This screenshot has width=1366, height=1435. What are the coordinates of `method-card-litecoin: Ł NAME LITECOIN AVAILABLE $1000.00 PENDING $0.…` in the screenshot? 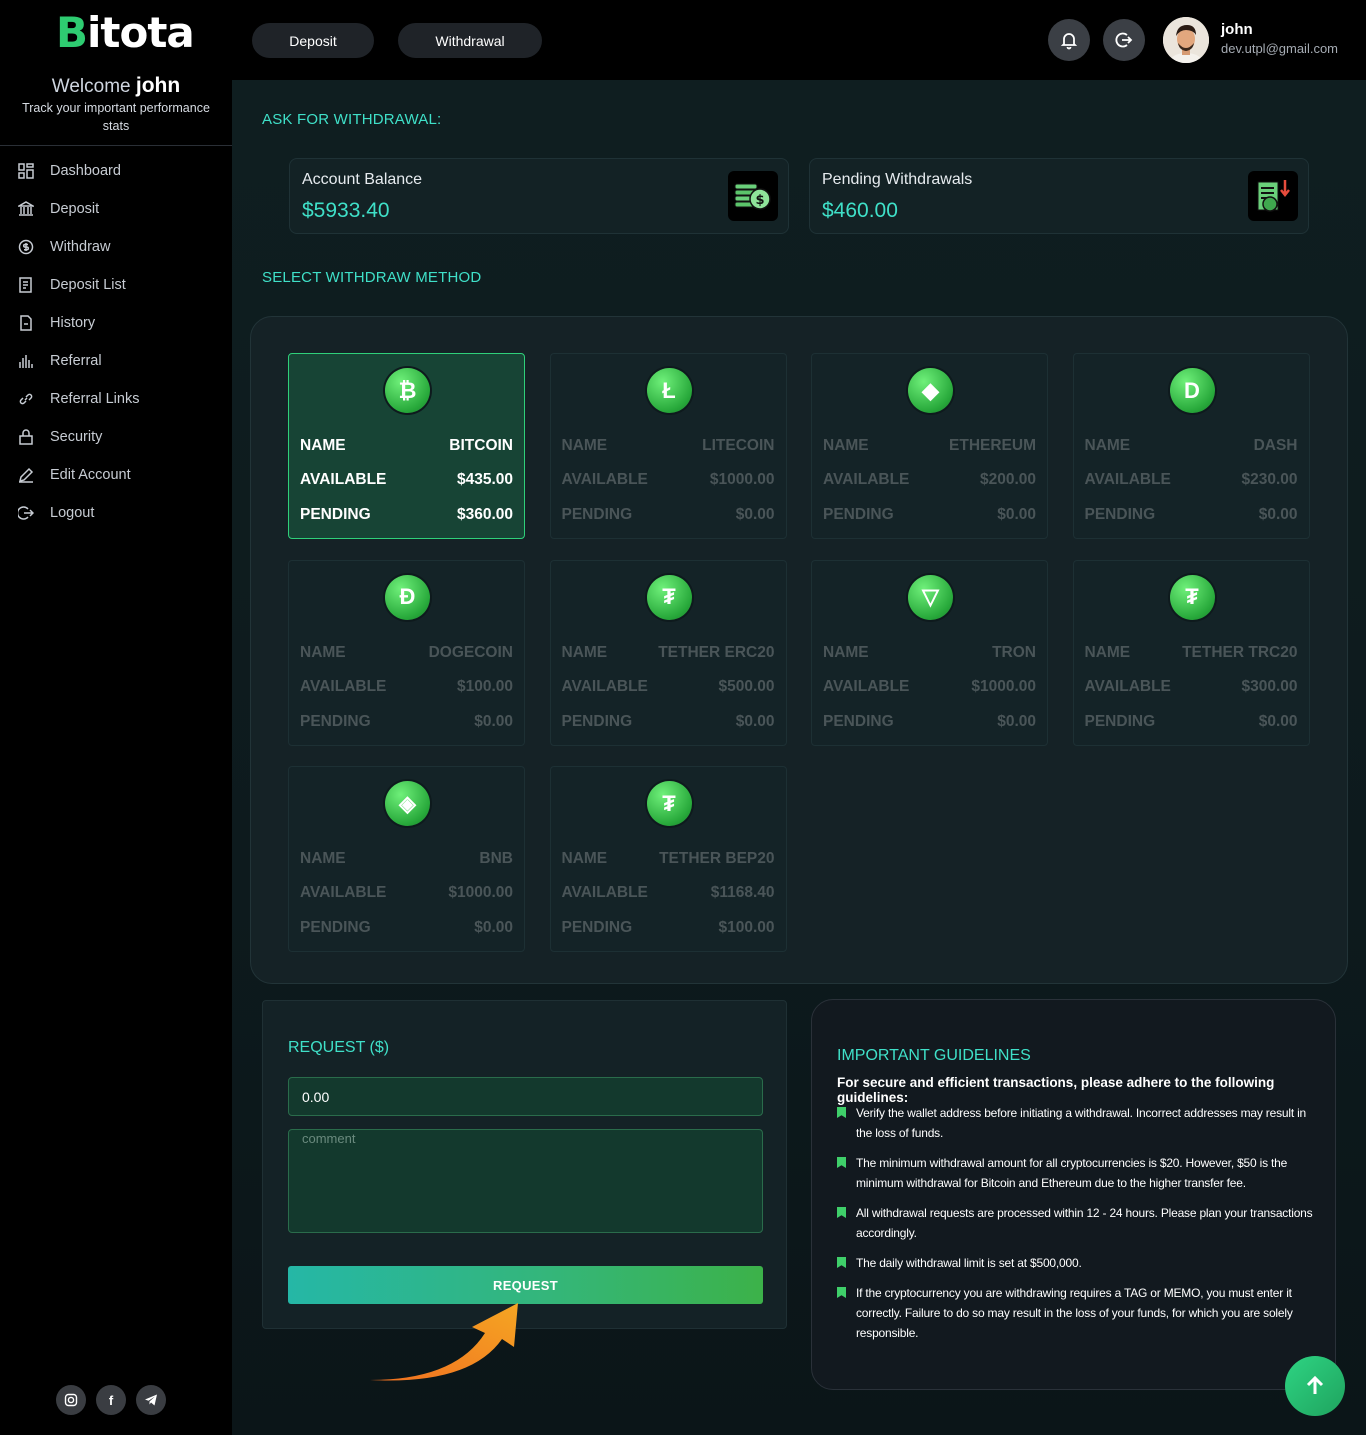 It's located at (668, 446).